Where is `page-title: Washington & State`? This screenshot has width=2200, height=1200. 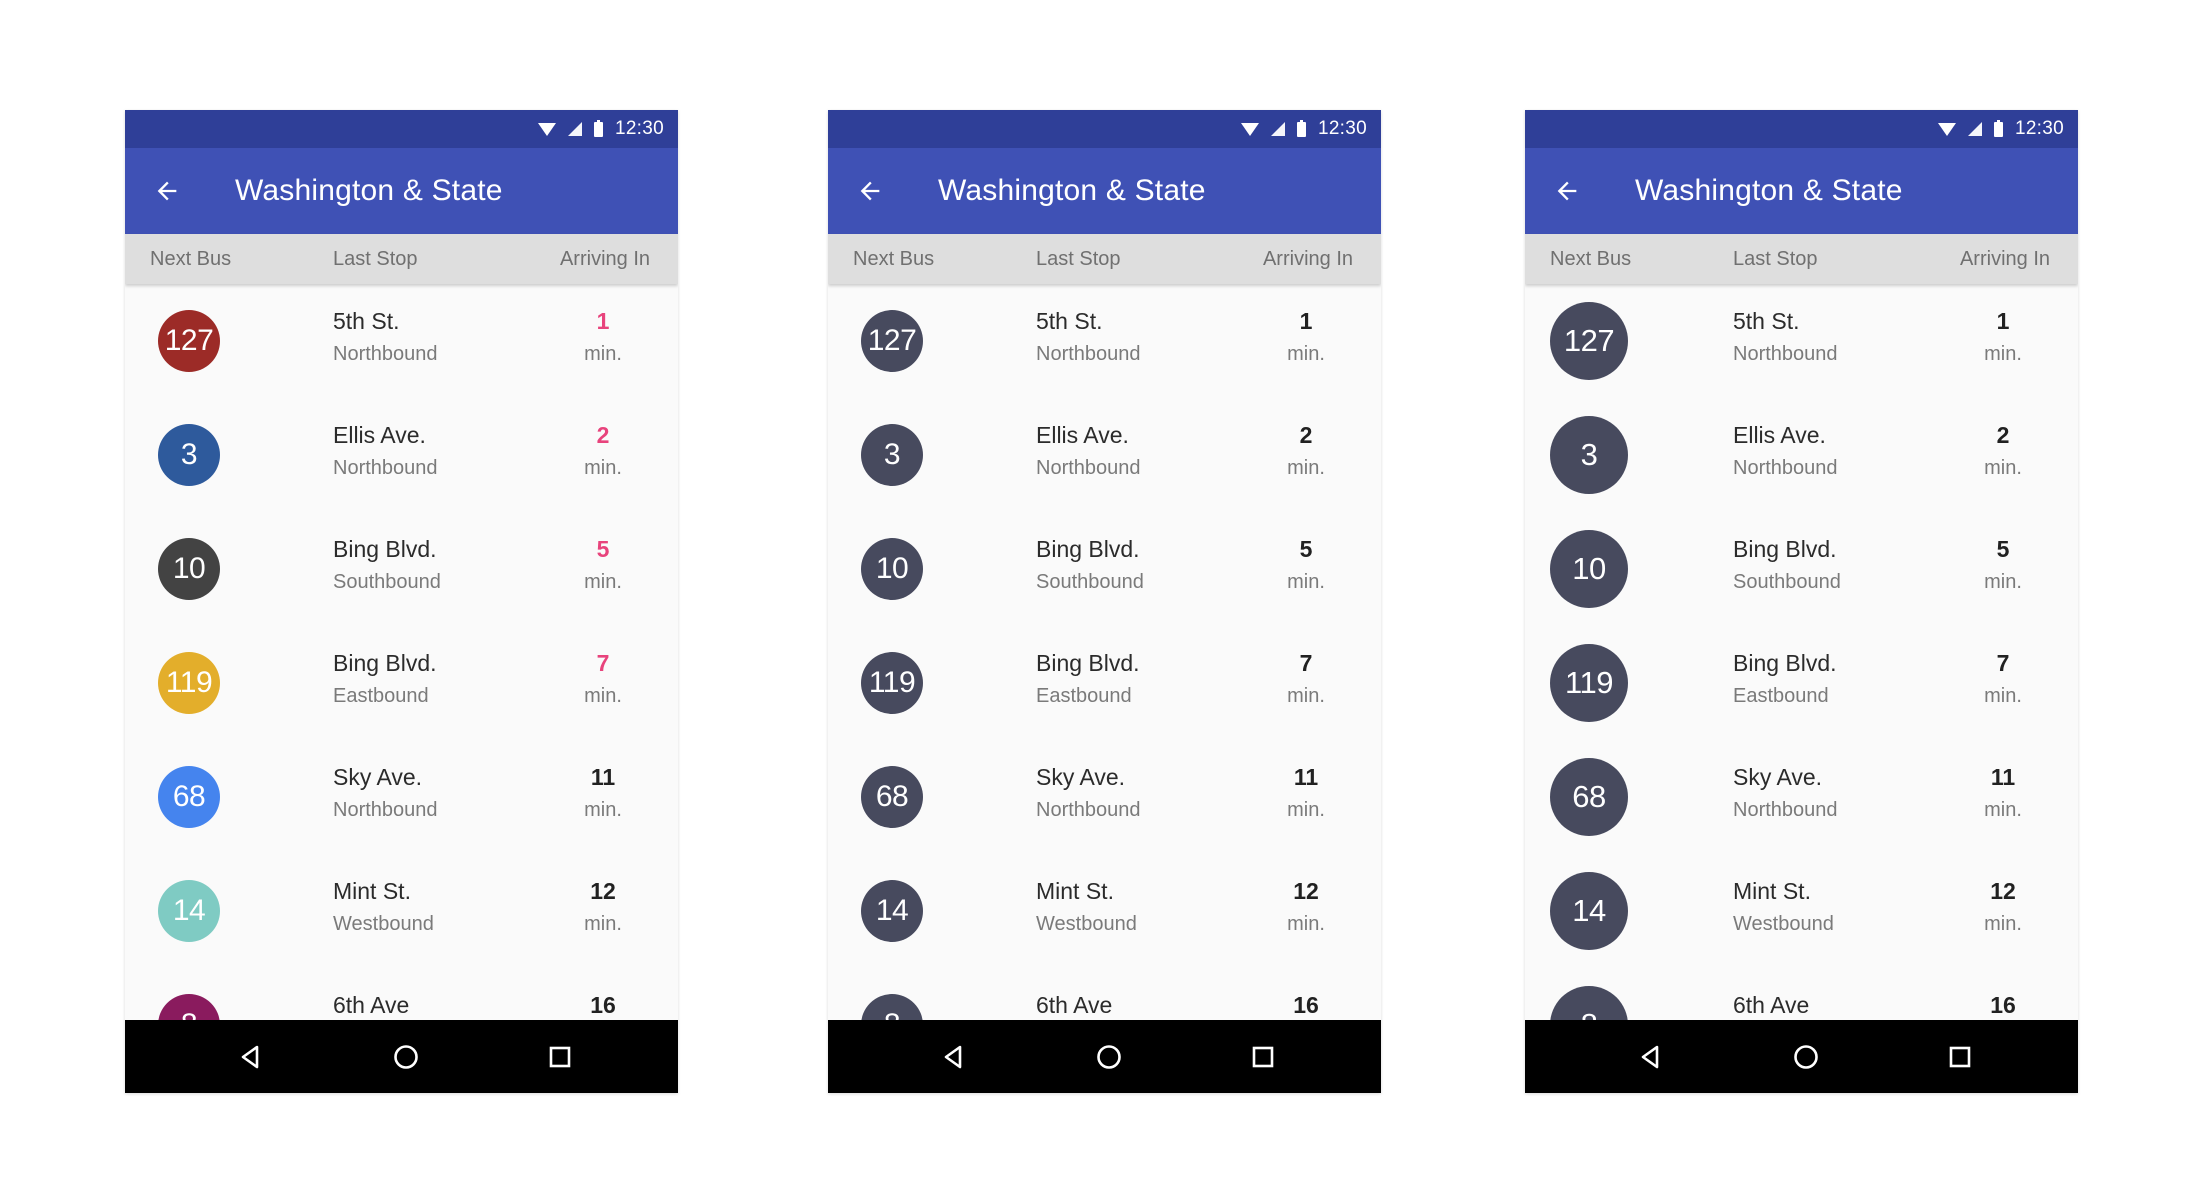
page-title: Washington & State is located at coordinates (369, 190).